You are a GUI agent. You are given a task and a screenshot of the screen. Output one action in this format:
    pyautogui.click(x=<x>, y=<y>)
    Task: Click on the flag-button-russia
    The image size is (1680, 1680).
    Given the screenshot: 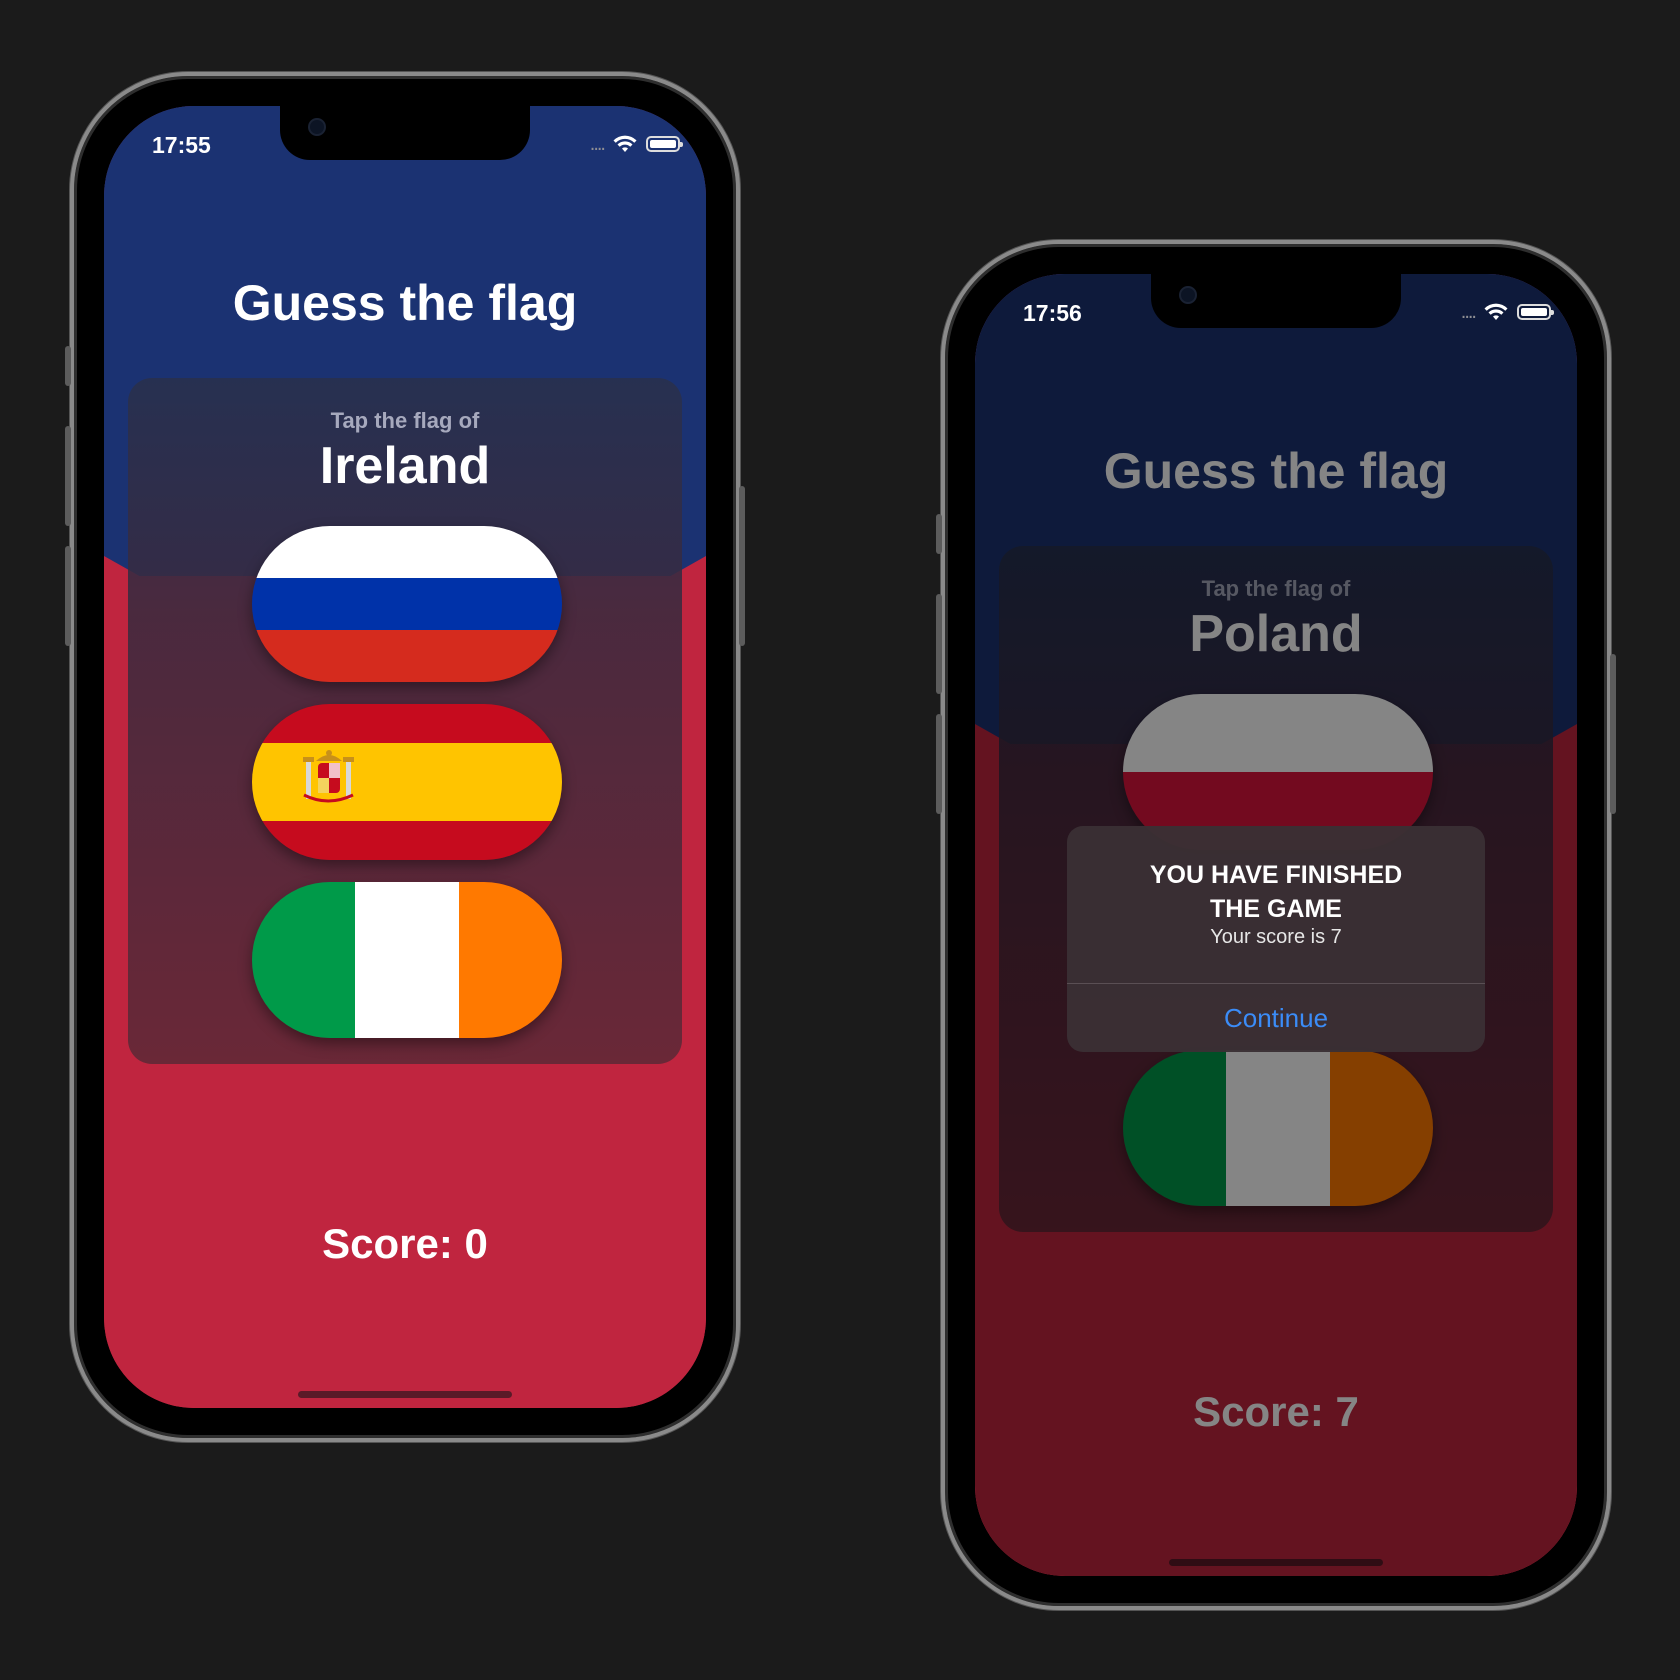 What is the action you would take?
    pyautogui.click(x=407, y=604)
    